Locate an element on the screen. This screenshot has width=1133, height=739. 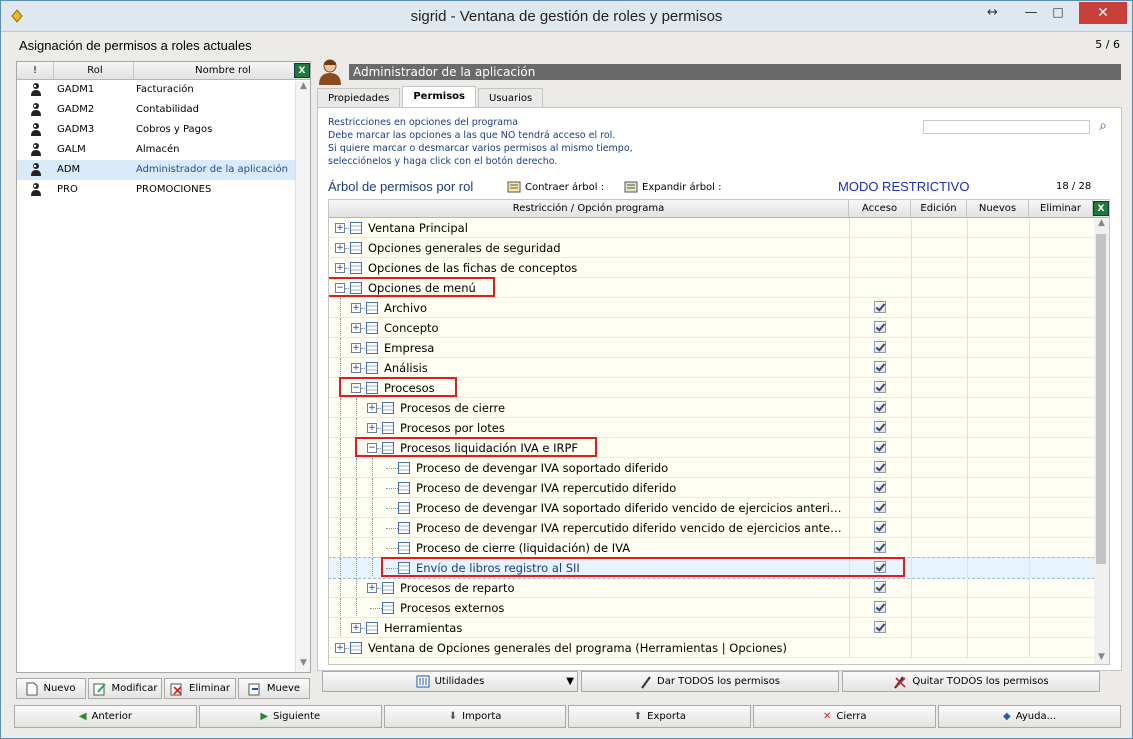
collapse-tree-button: Contraer árbol : is located at coordinates (555, 187).